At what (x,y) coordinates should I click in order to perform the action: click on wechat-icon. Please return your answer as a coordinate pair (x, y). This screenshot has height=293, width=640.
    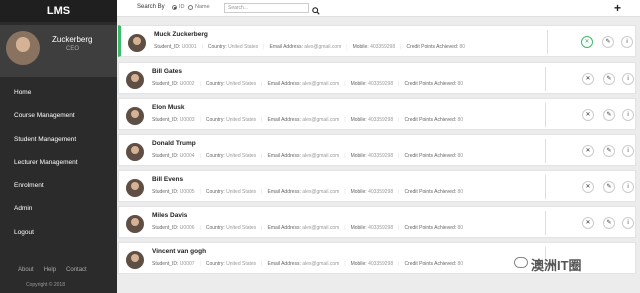
    Looking at the image, I should click on (521, 262).